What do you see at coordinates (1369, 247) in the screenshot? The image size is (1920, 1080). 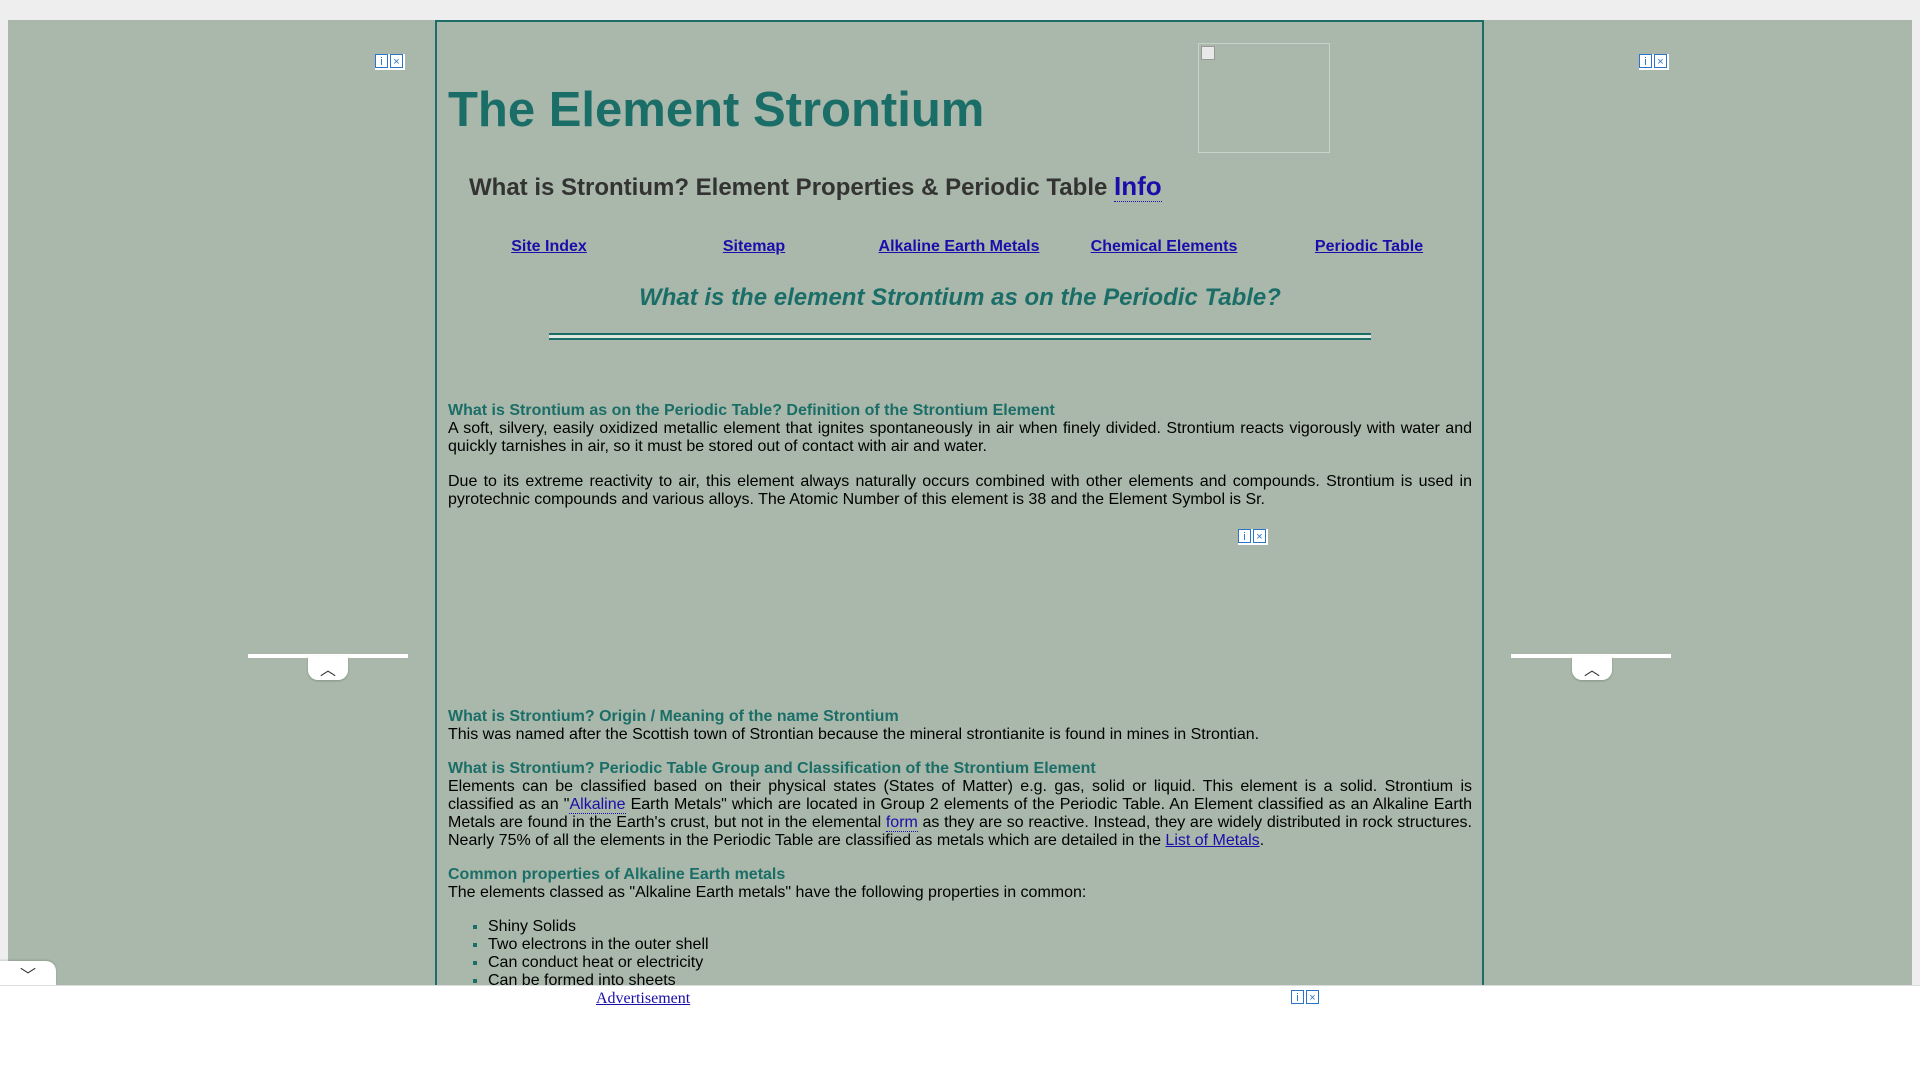 I see `nav-periodic-table: Periodic Table` at bounding box center [1369, 247].